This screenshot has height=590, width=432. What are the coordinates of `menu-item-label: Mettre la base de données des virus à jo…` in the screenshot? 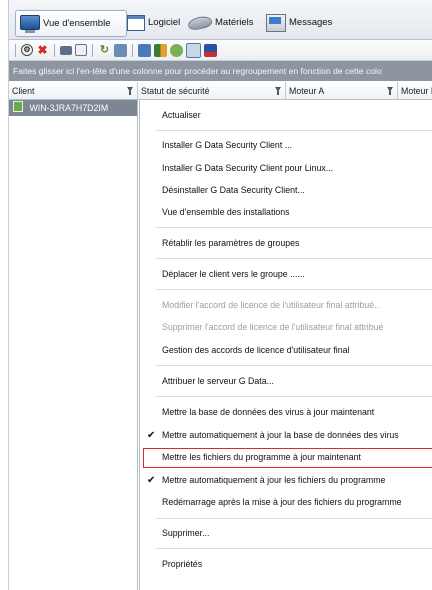 It's located at (268, 412).